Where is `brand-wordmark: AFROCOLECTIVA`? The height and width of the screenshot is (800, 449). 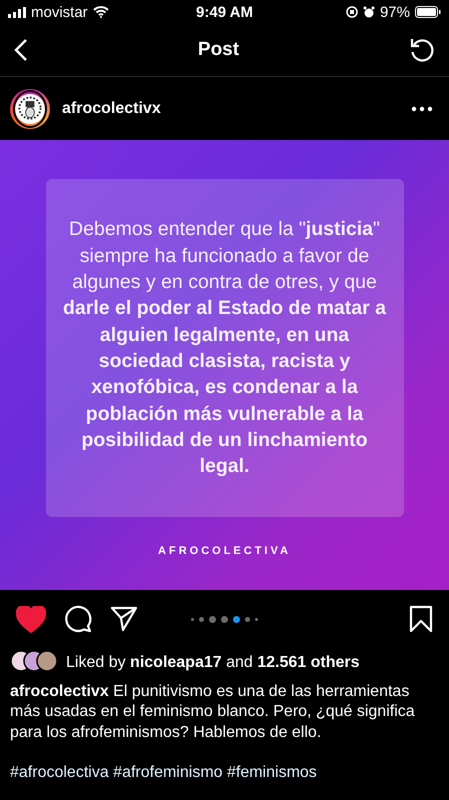
brand-wordmark: AFROCOLECTIVA is located at coordinates (224, 551).